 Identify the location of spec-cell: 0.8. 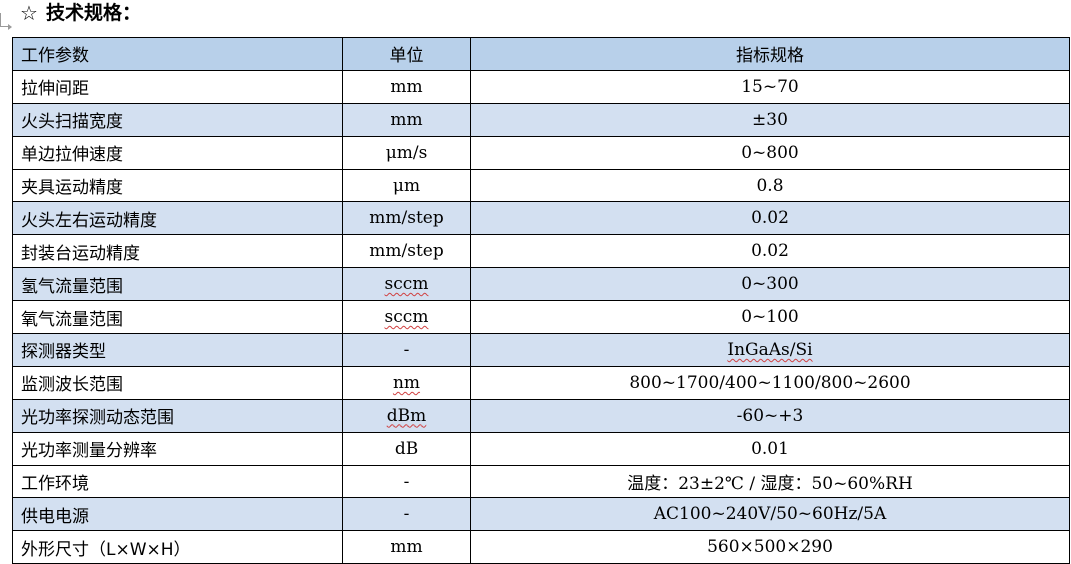
(770, 185).